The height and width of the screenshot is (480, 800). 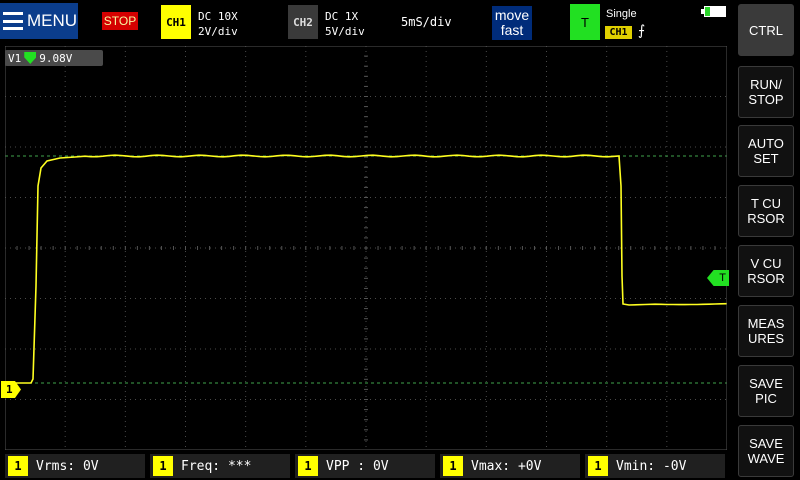 I want to click on save-pic-button: SAVE PIC, so click(x=766, y=391).